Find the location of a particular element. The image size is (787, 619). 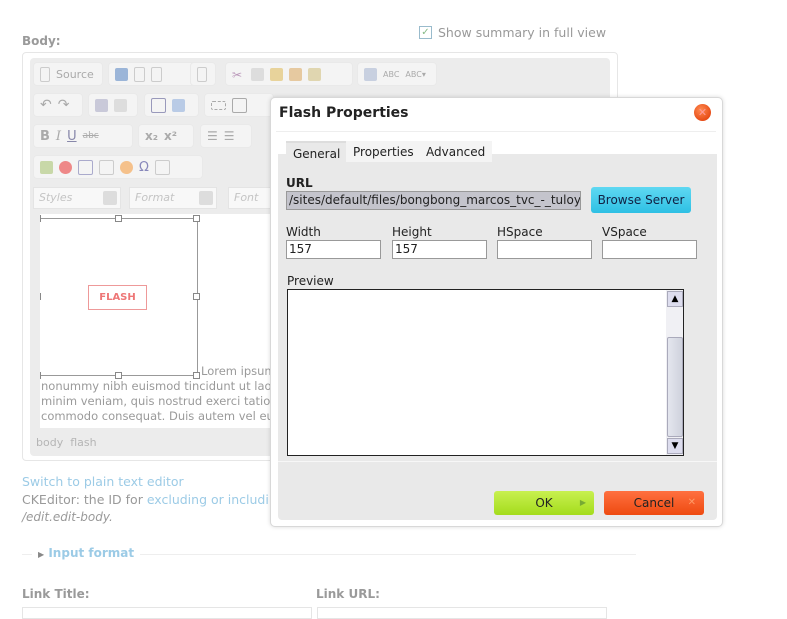

basic-styles-group: B I Uabc is located at coordinates (83, 136).